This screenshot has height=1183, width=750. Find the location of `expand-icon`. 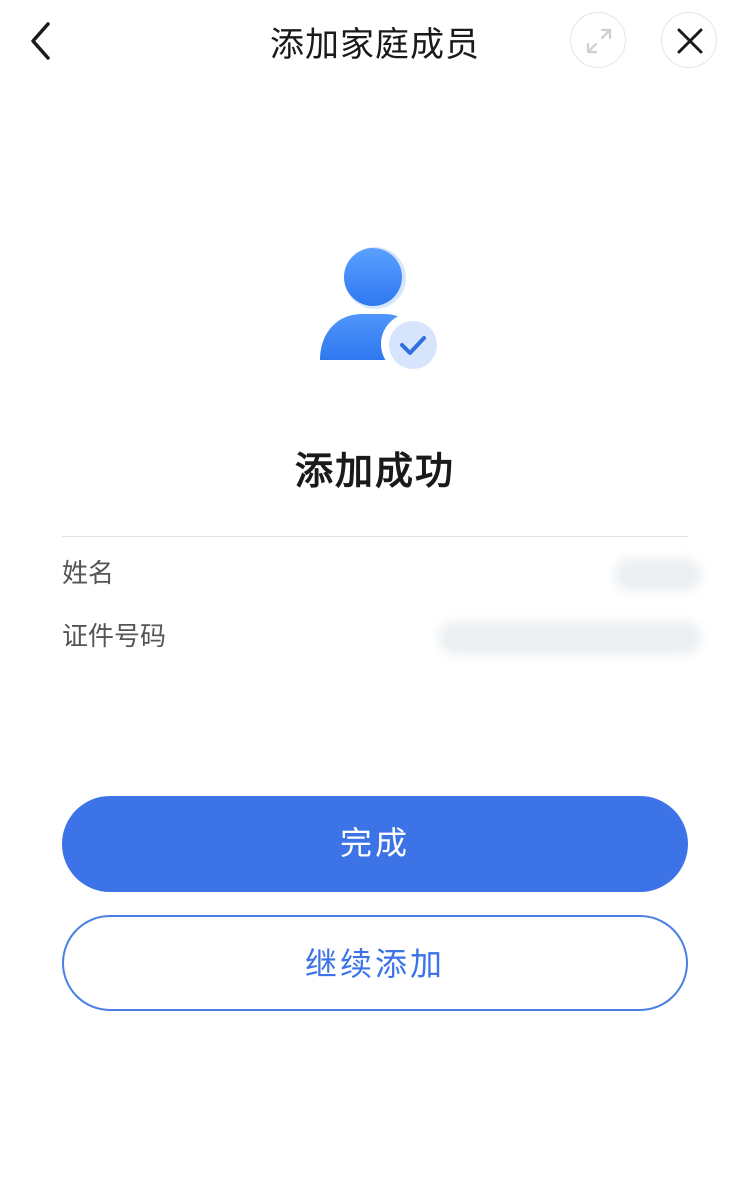

expand-icon is located at coordinates (599, 41).